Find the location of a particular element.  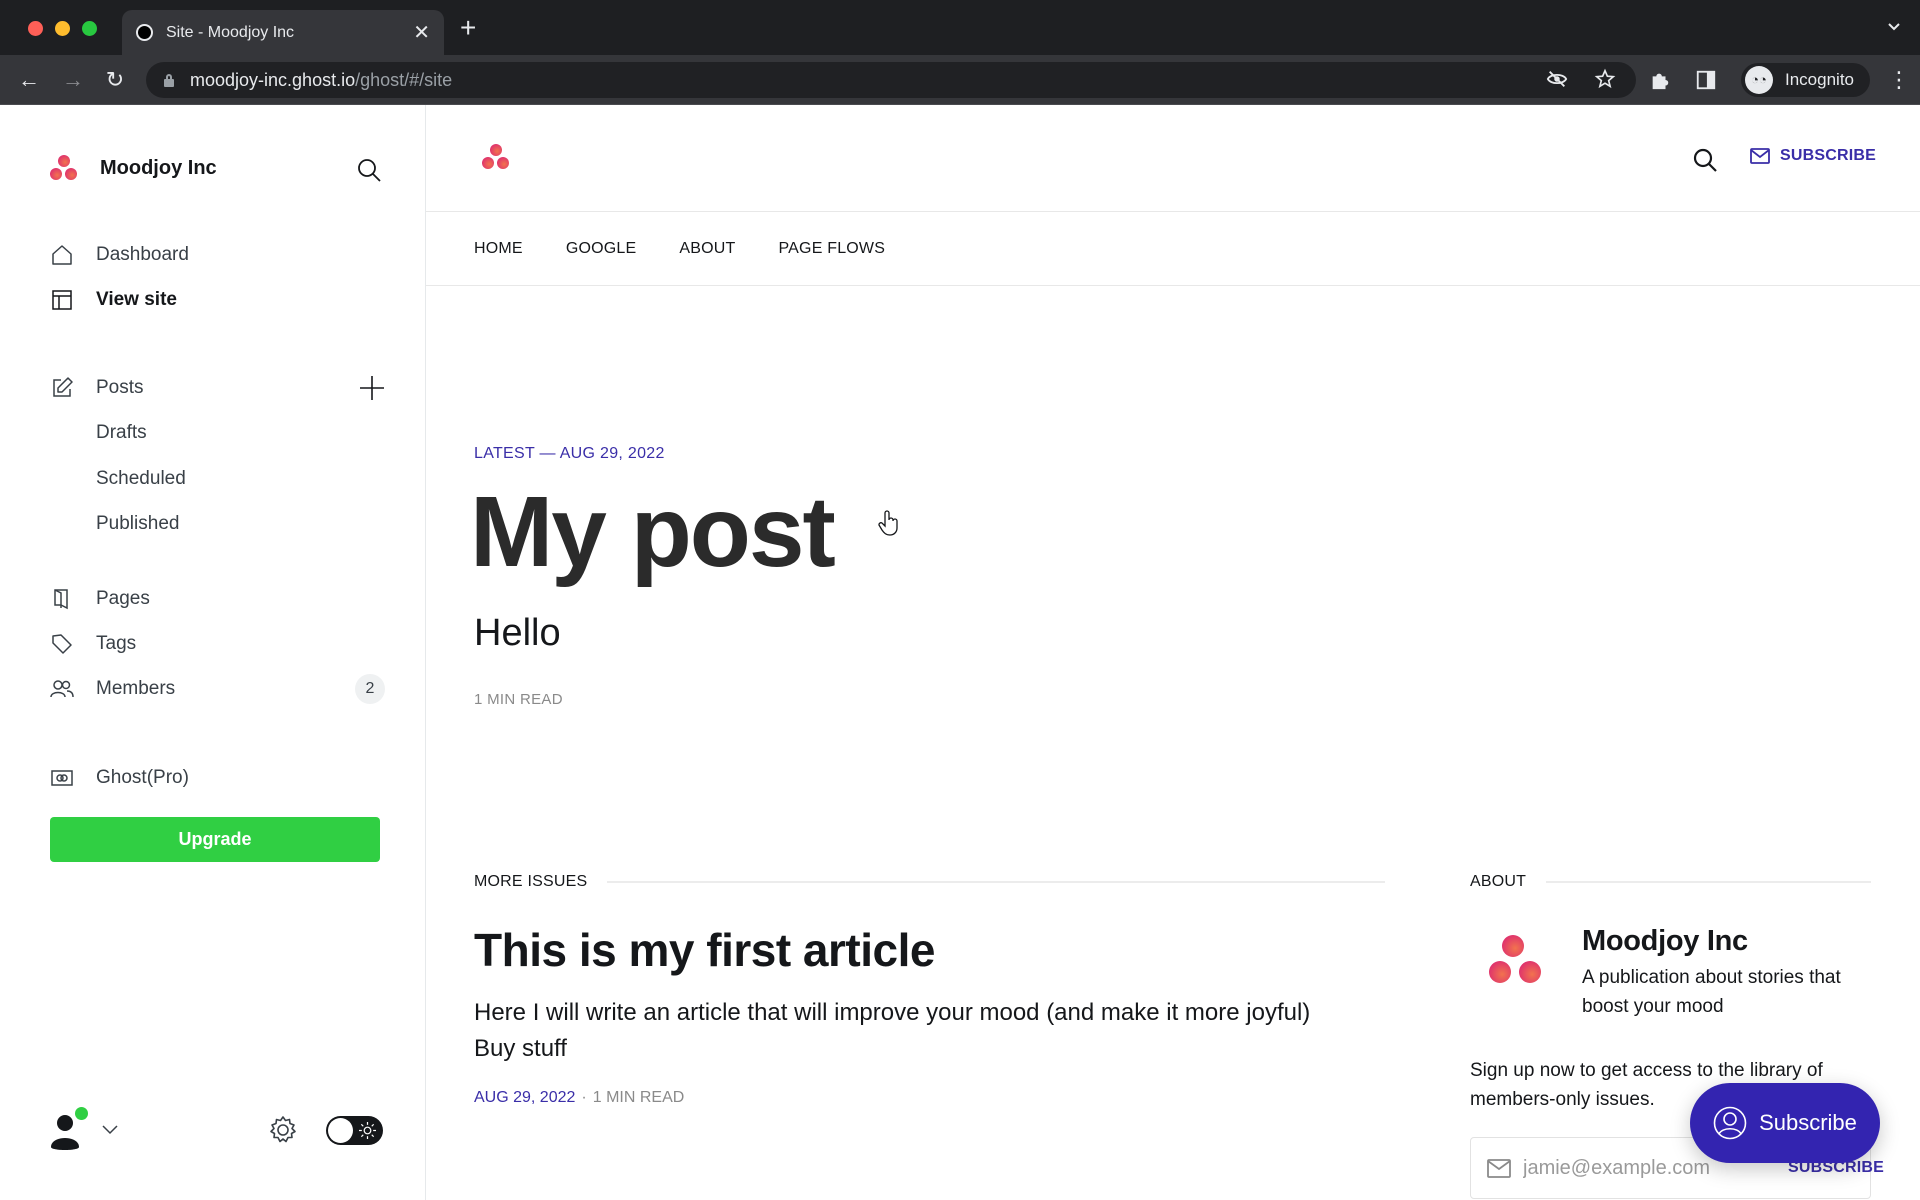

nav-link-page-flows: PAGE FLOWS is located at coordinates (832, 249).